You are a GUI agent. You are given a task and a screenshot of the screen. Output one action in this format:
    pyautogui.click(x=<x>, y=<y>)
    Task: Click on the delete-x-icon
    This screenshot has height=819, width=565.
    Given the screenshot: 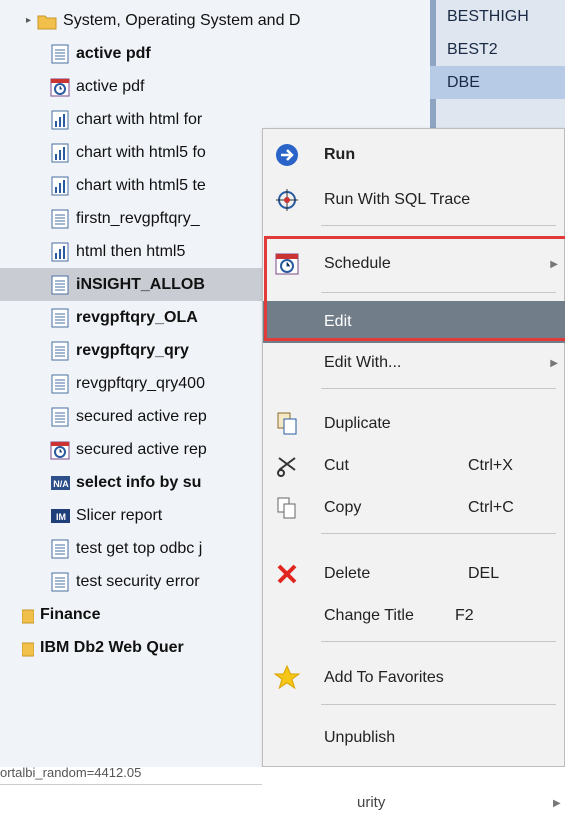 What is the action you would take?
    pyautogui.click(x=287, y=574)
    